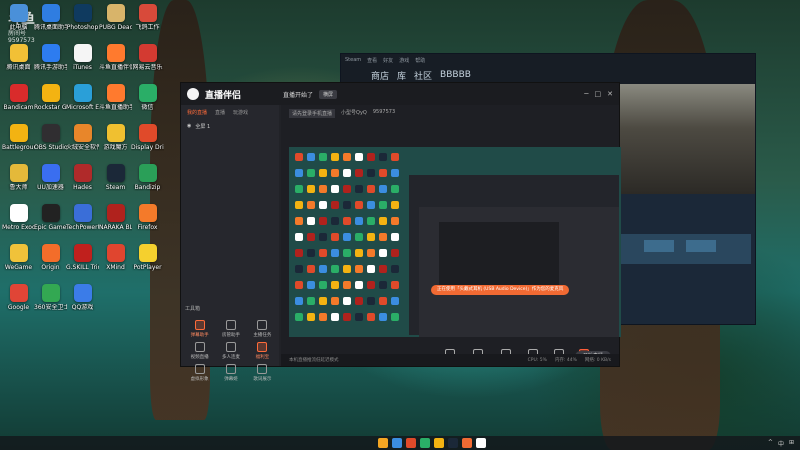 Image resolution: width=800 pixels, height=450 pixels. I want to click on live-logo-icon, so click(193, 94).